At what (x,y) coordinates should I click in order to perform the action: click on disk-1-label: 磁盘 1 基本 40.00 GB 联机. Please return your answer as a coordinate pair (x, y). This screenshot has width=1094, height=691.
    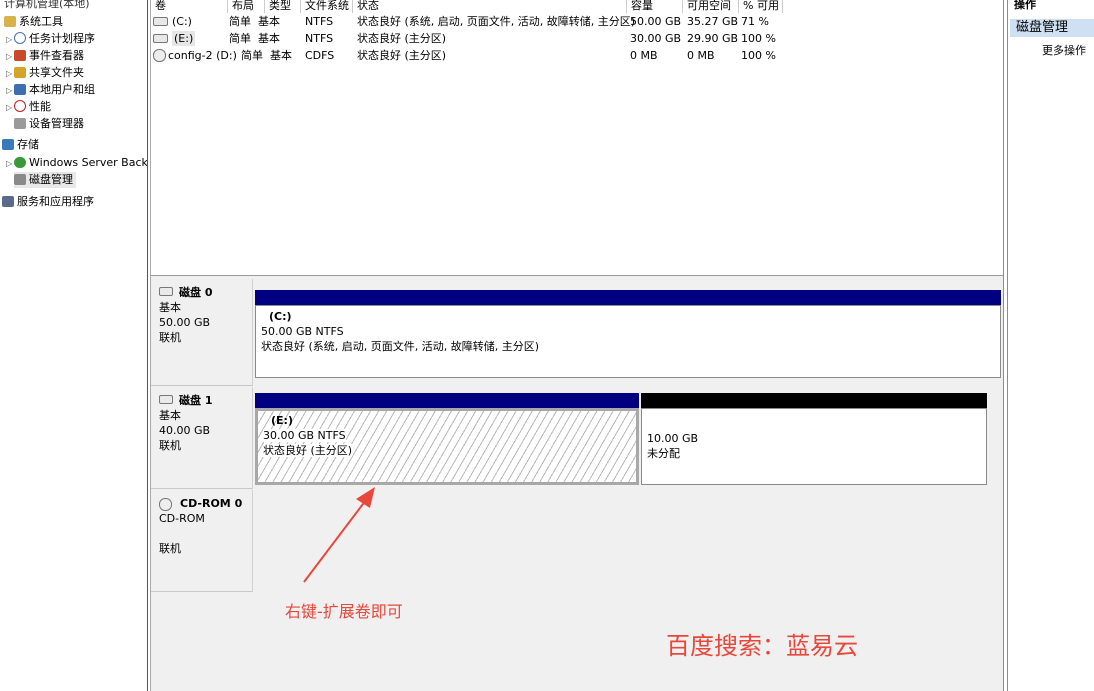
    Looking at the image, I should click on (202, 438).